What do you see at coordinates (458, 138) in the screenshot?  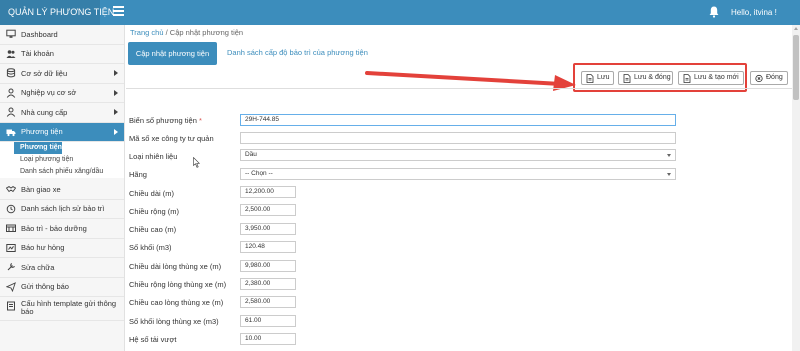 I see `company-code-input` at bounding box center [458, 138].